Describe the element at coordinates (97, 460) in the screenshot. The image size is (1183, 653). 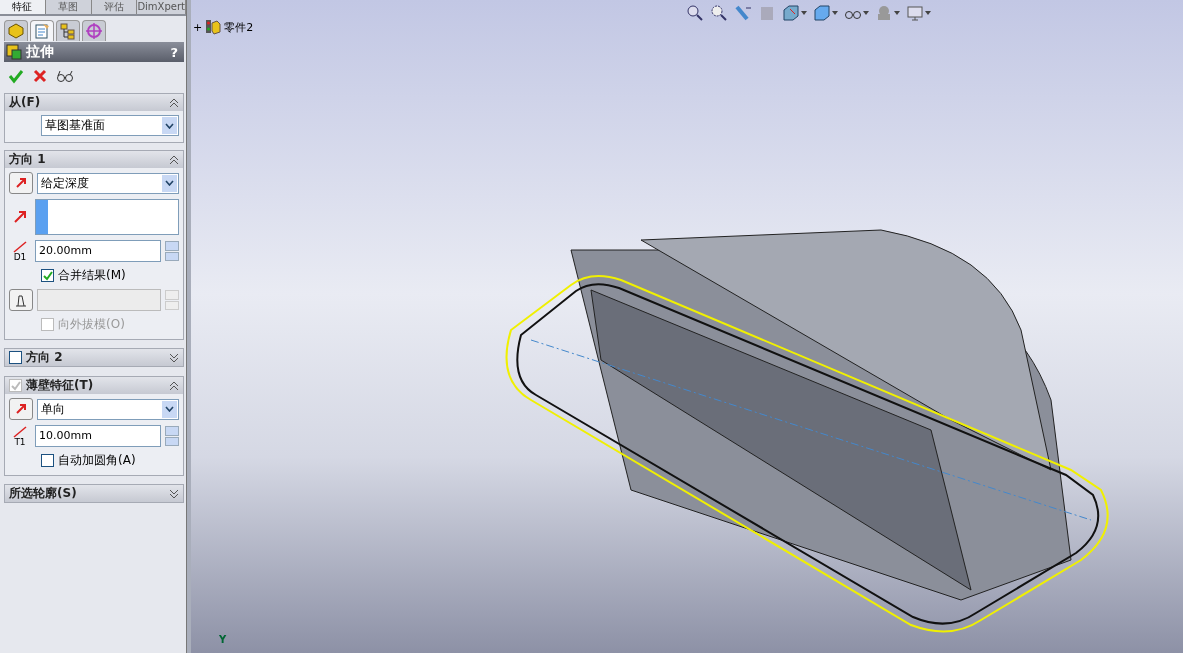
I see `auto-fillet-label: 自动加圆角(A)` at that location.